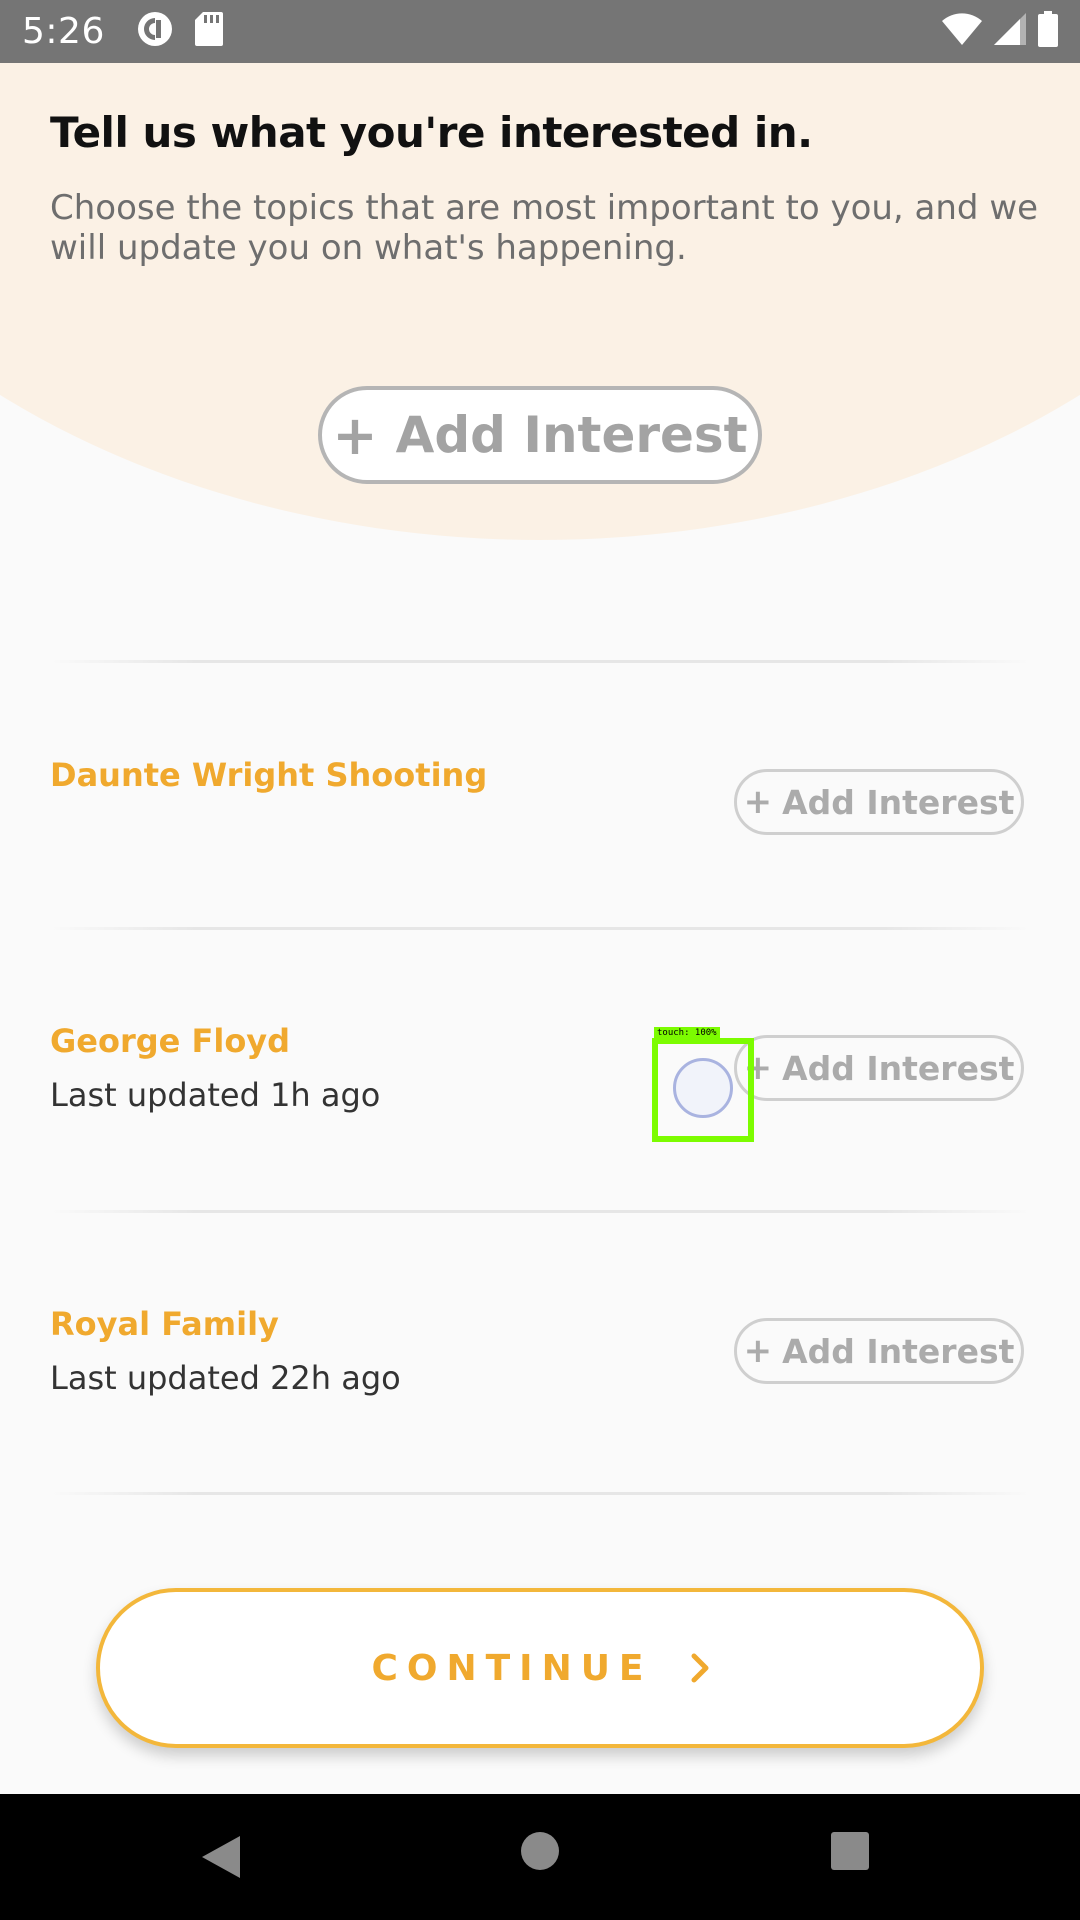 The image size is (1080, 1920). What do you see at coordinates (225, 1378) in the screenshot?
I see `topic-updated-royal-family: Last updated 22h ago` at bounding box center [225, 1378].